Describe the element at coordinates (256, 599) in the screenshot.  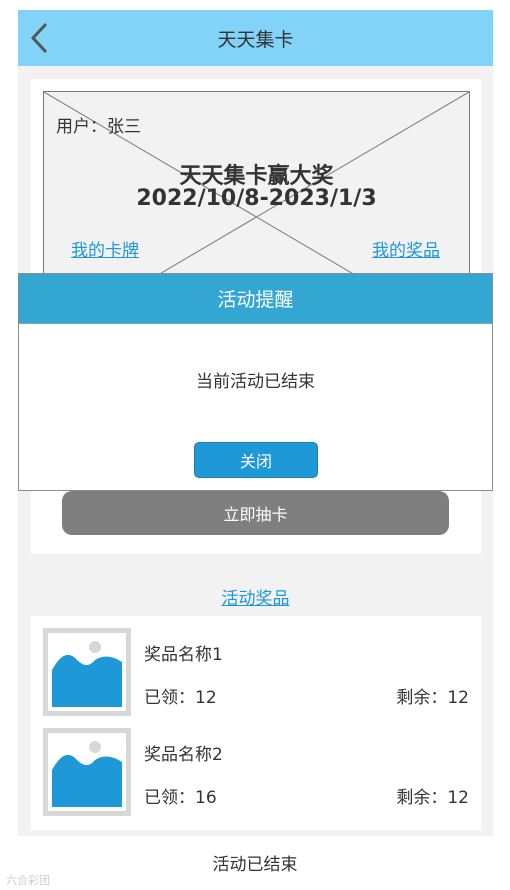
I see `activity-prizes-link: 活动奖品` at that location.